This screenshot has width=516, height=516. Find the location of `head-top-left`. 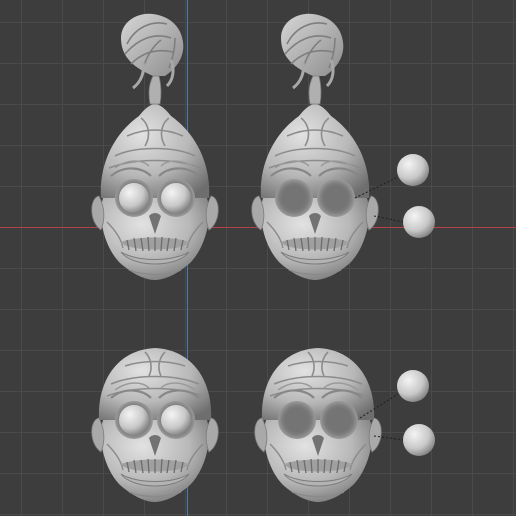

head-top-left is located at coordinates (155, 147).